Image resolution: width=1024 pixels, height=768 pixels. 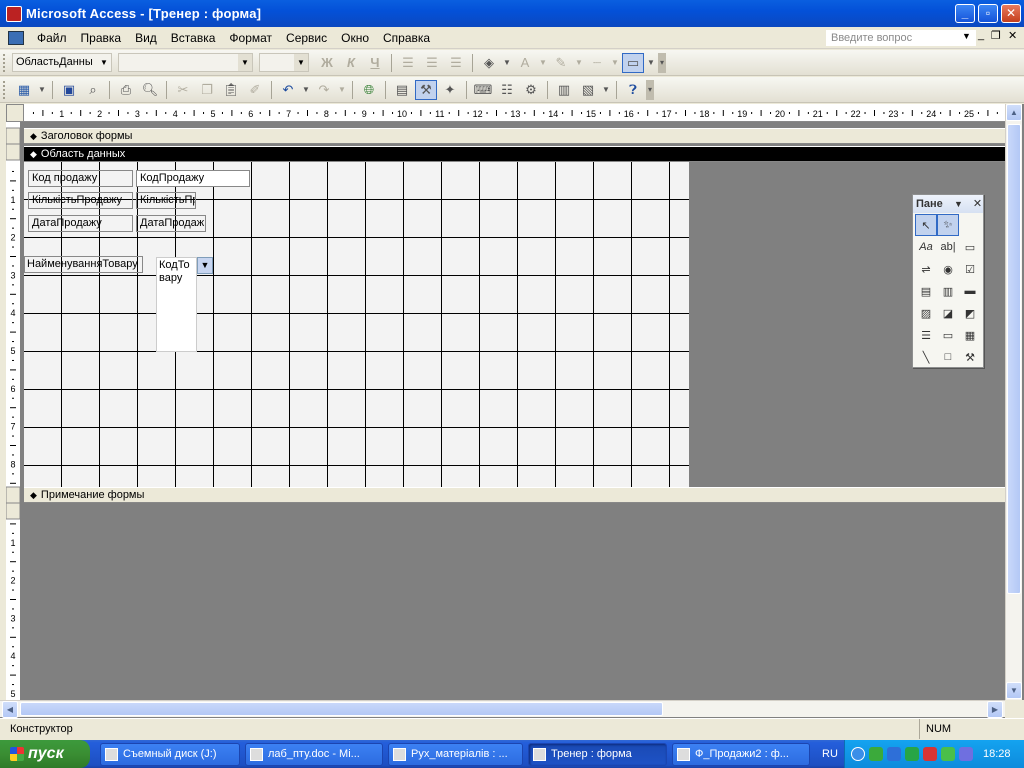 What do you see at coordinates (597, 754) in the screenshot?
I see `task-trener-forma: Тренер : форма` at bounding box center [597, 754].